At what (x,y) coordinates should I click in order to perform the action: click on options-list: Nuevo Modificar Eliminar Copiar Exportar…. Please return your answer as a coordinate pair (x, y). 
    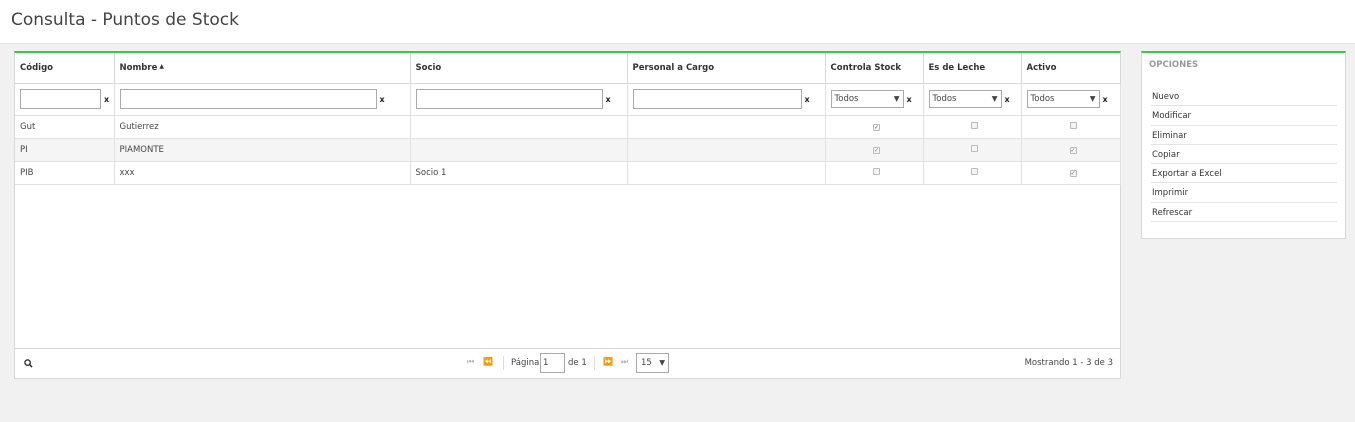
    Looking at the image, I should click on (1244, 155).